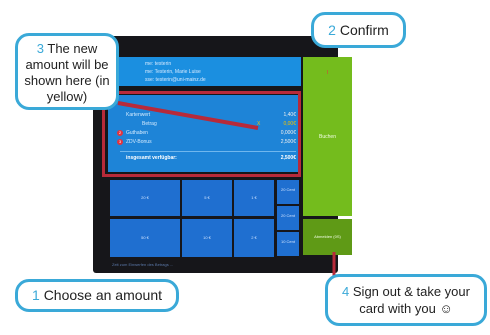 The height and width of the screenshot is (335, 490). What do you see at coordinates (40, 48) in the screenshot?
I see `callout-number: 3` at bounding box center [40, 48].